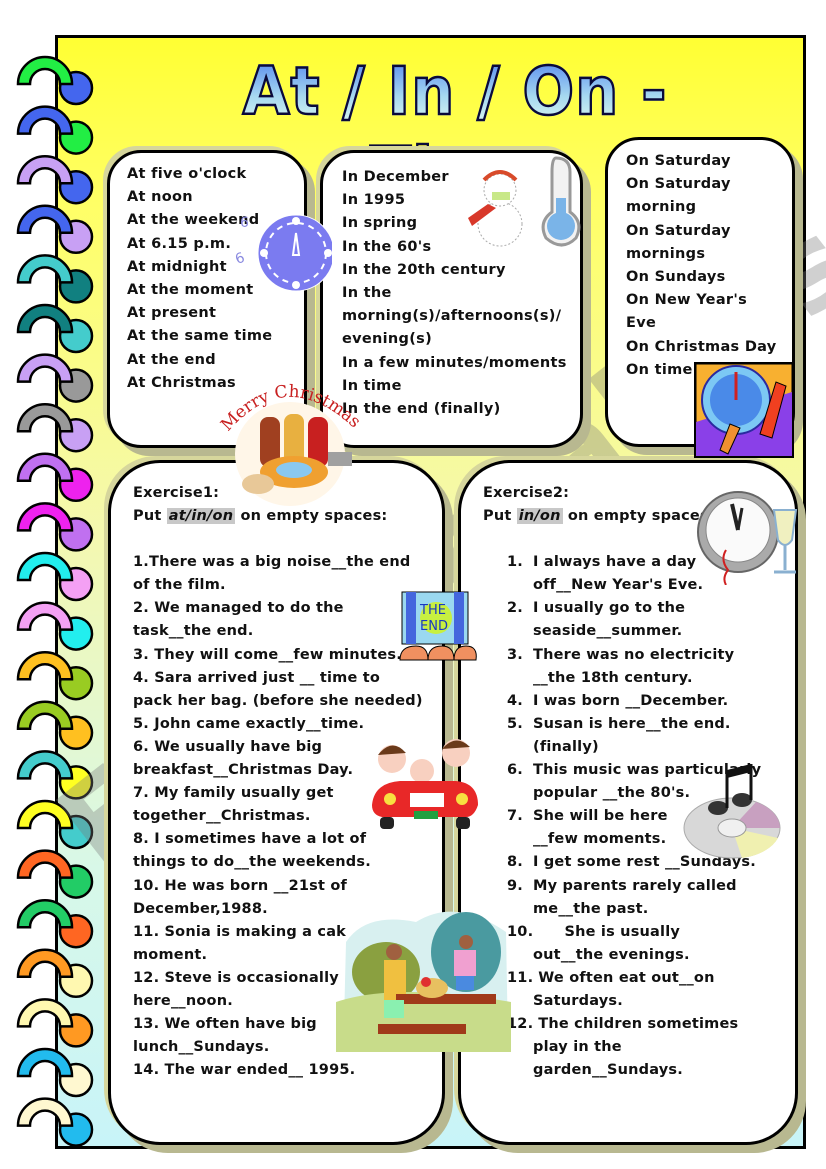  What do you see at coordinates (201, 516) in the screenshot?
I see `instruction-highlight: at/in/on` at bounding box center [201, 516].